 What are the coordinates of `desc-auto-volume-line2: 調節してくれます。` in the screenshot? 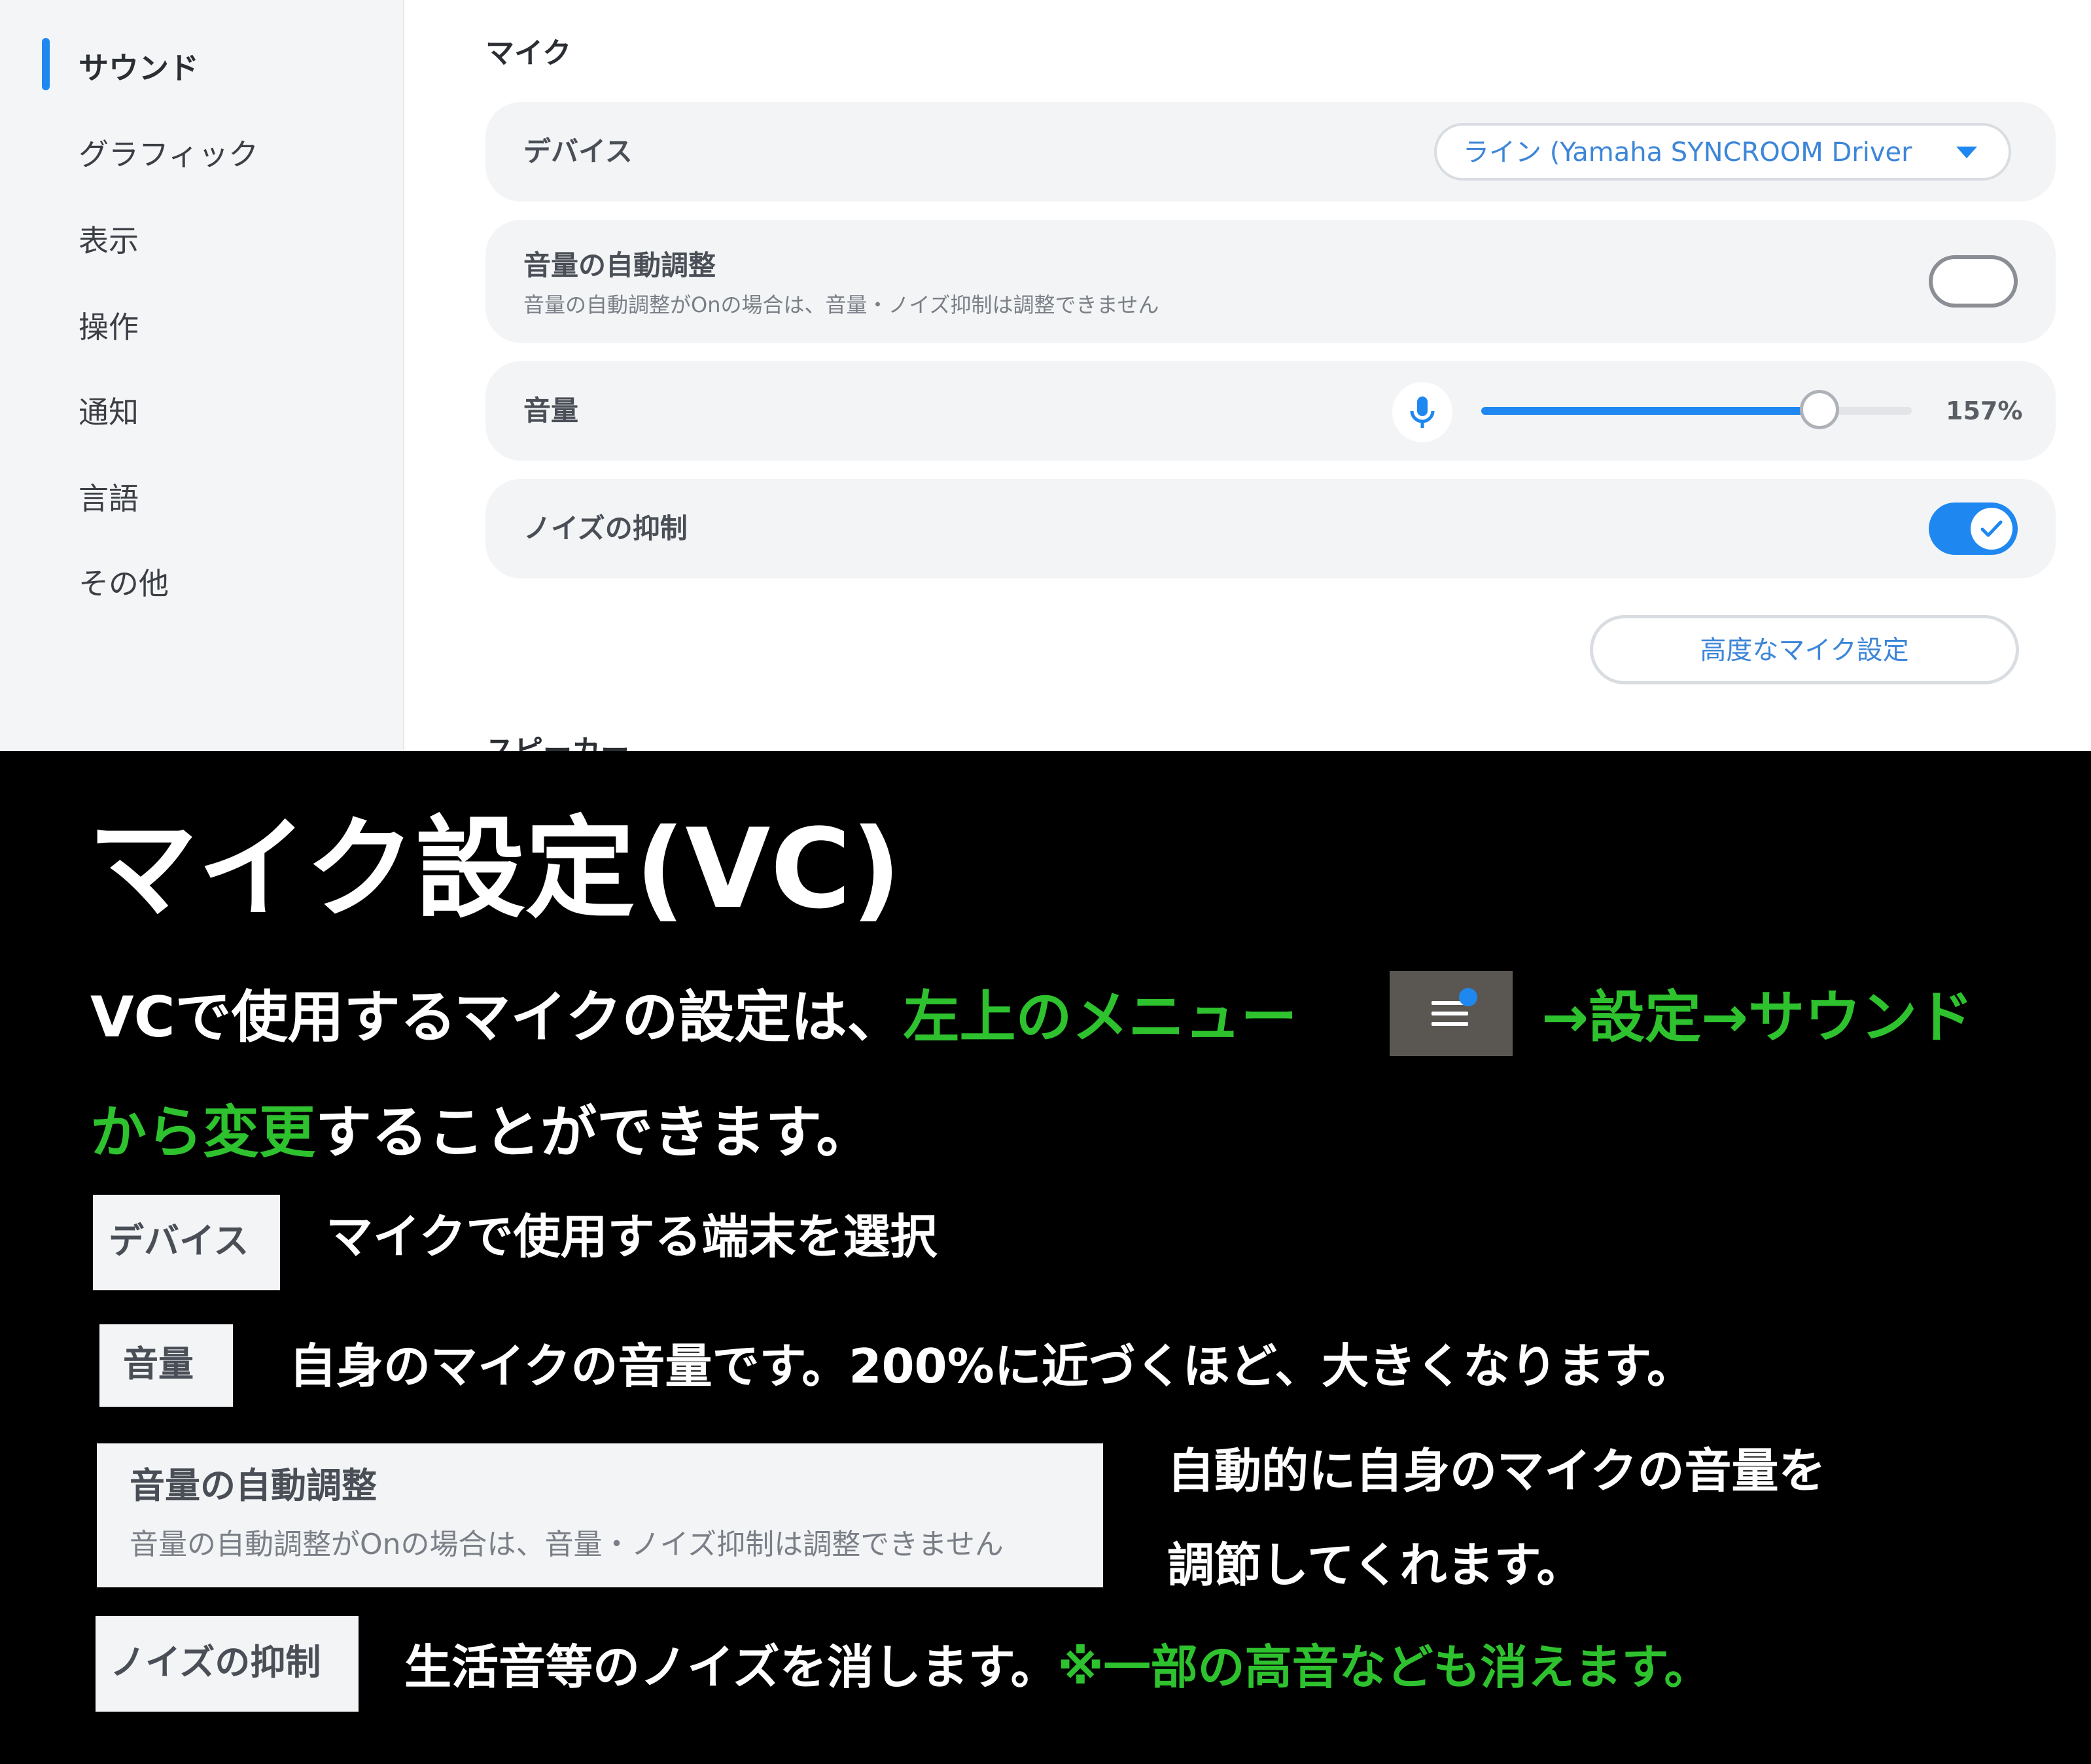 It's located at (1376, 1565).